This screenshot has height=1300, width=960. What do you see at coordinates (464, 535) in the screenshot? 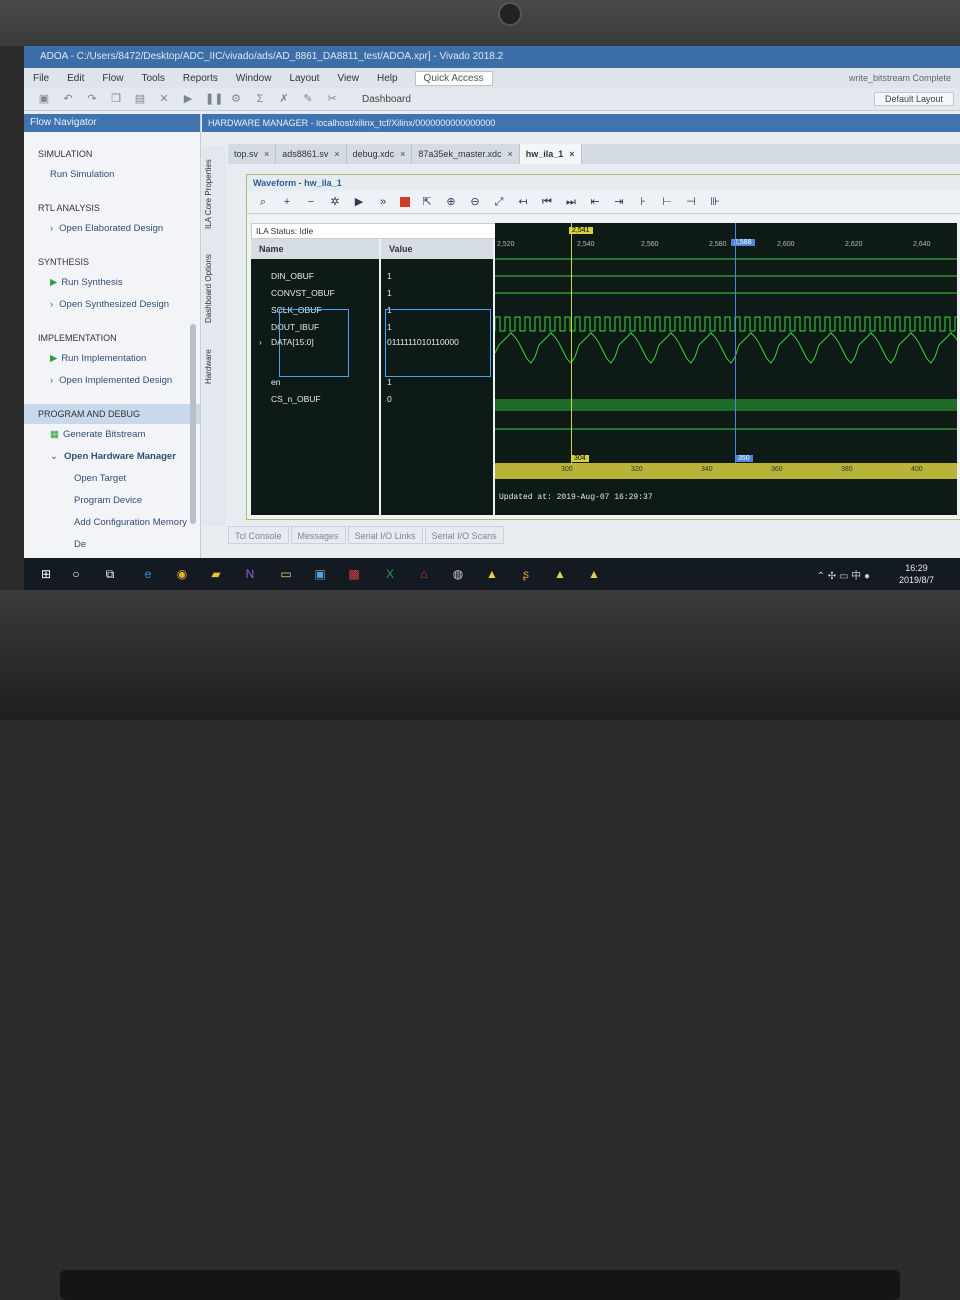
I see `tab-serial-io-scans: Serial I/O Scans` at bounding box center [464, 535].